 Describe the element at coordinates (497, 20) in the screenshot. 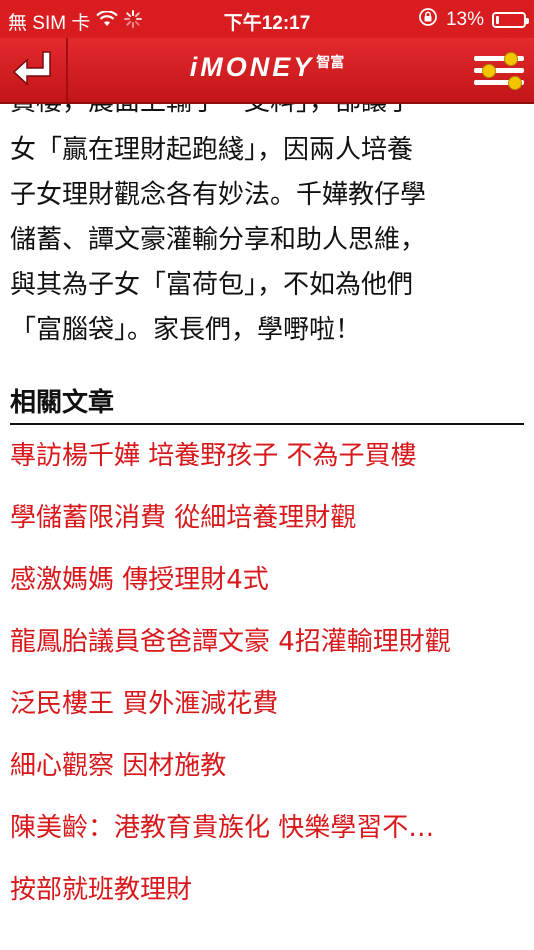

I see `battery-fill` at that location.